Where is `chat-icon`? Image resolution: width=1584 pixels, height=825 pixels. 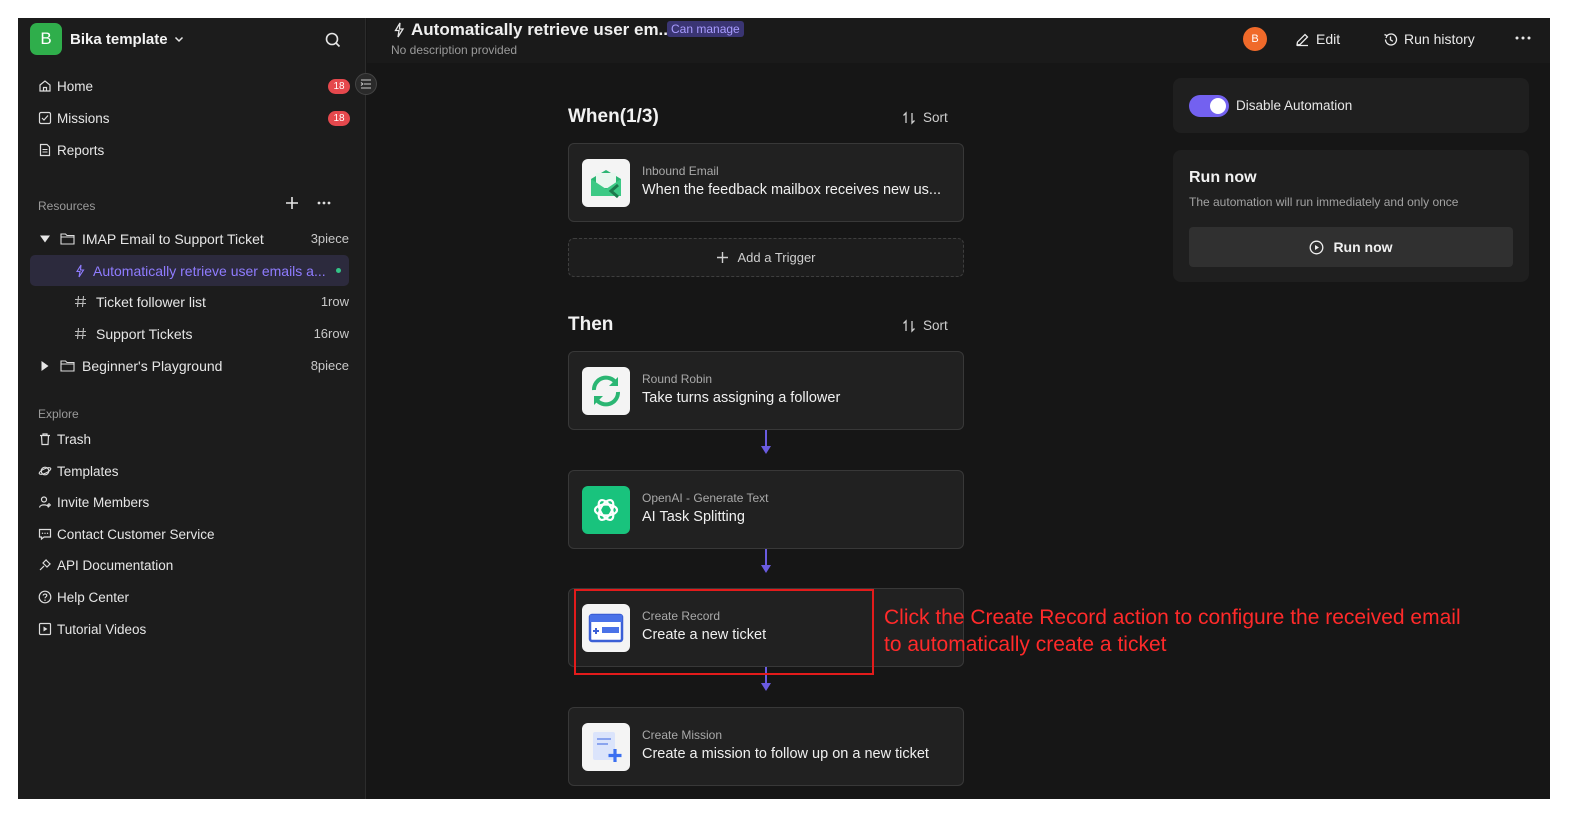 chat-icon is located at coordinates (45, 534).